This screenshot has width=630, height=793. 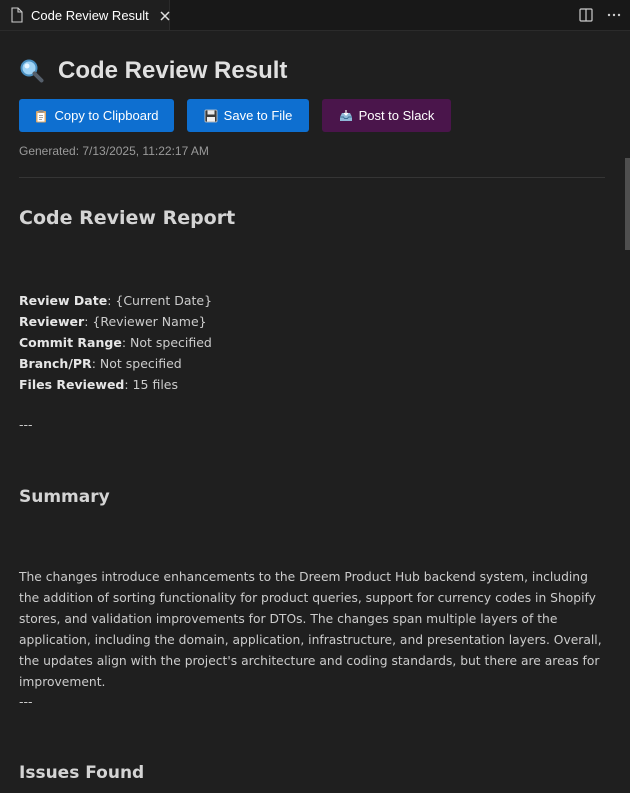 I want to click on copy-to-clipboard-button: Copy to Clipboard, so click(x=96, y=115).